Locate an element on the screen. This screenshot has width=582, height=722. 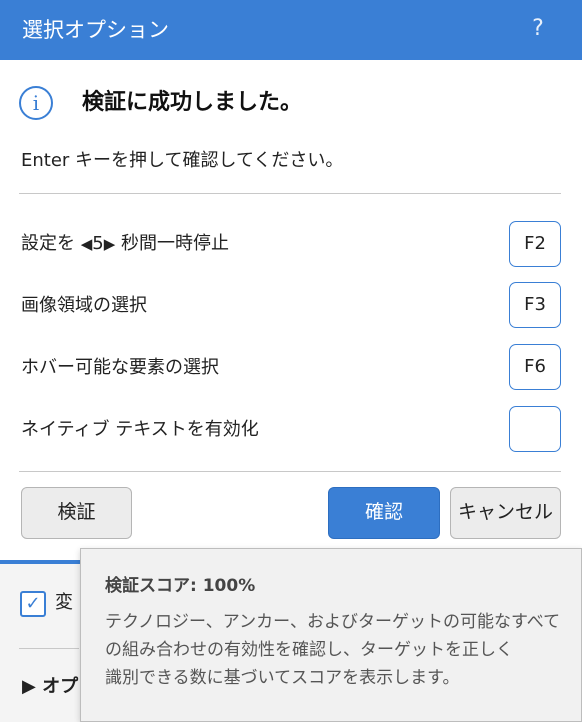
cancel-button: キャンセル is located at coordinates (505, 513).